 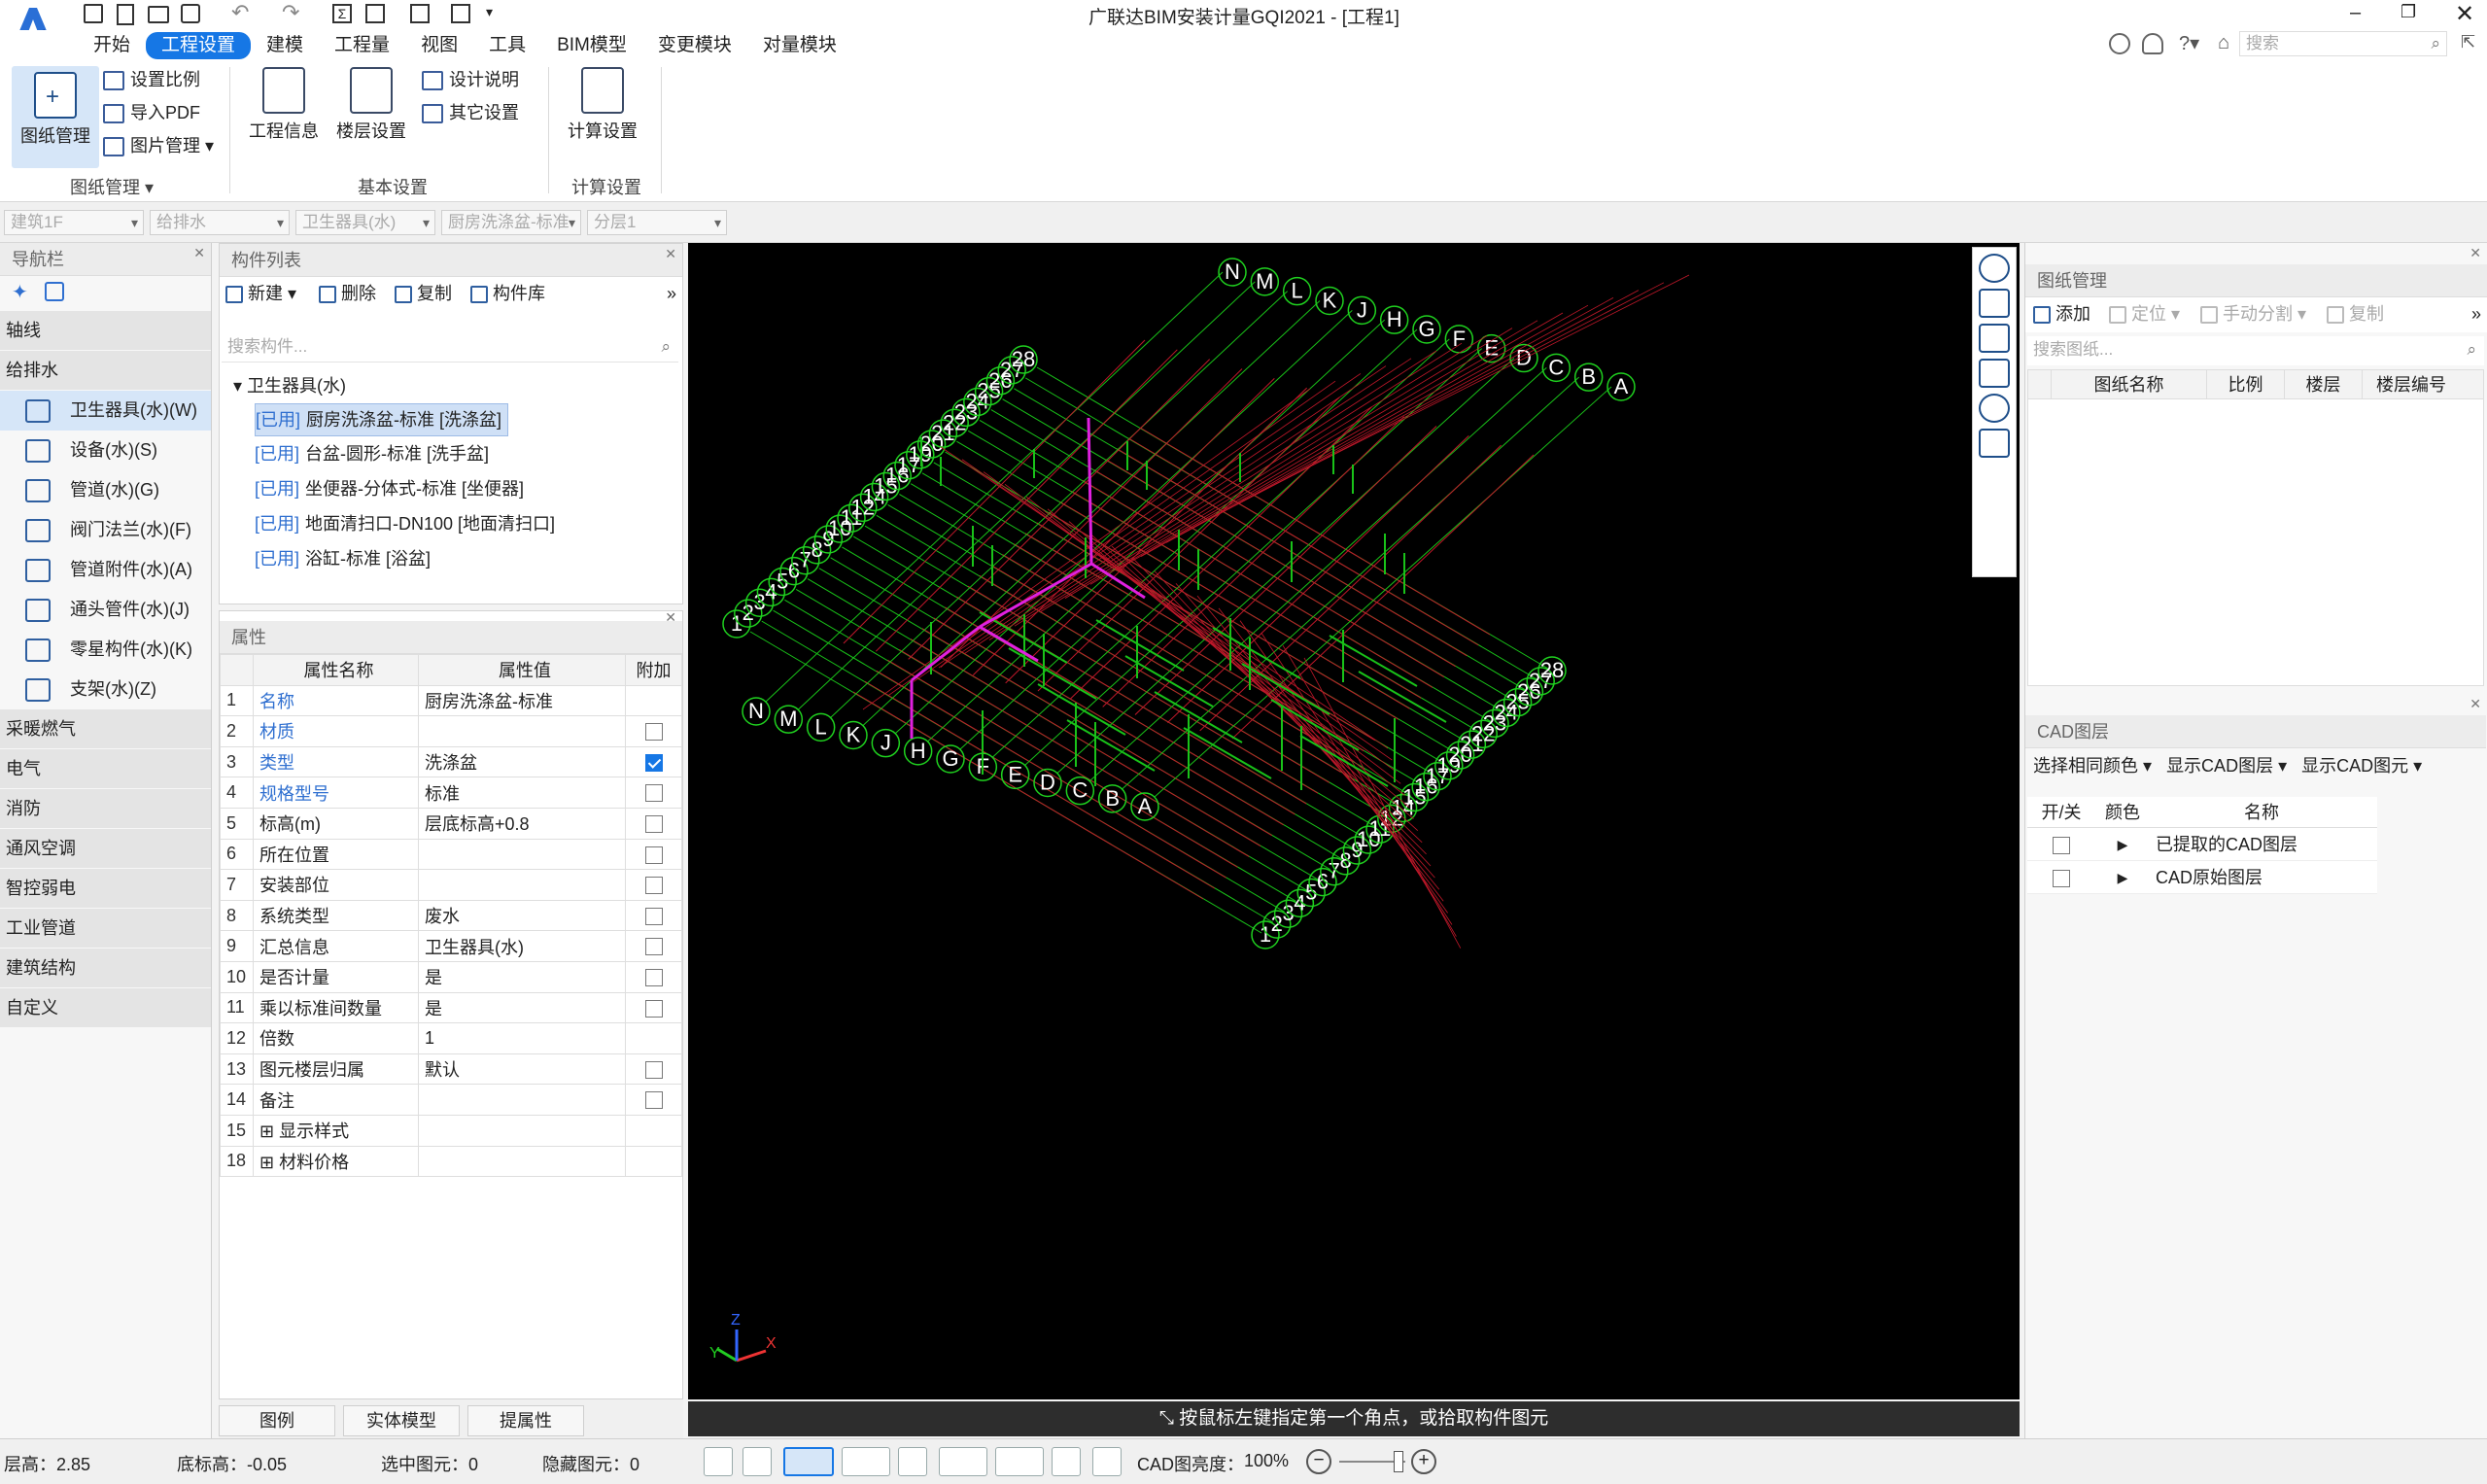 What do you see at coordinates (1319, 1461) in the screenshot?
I see `zoom-out-icon: −` at bounding box center [1319, 1461].